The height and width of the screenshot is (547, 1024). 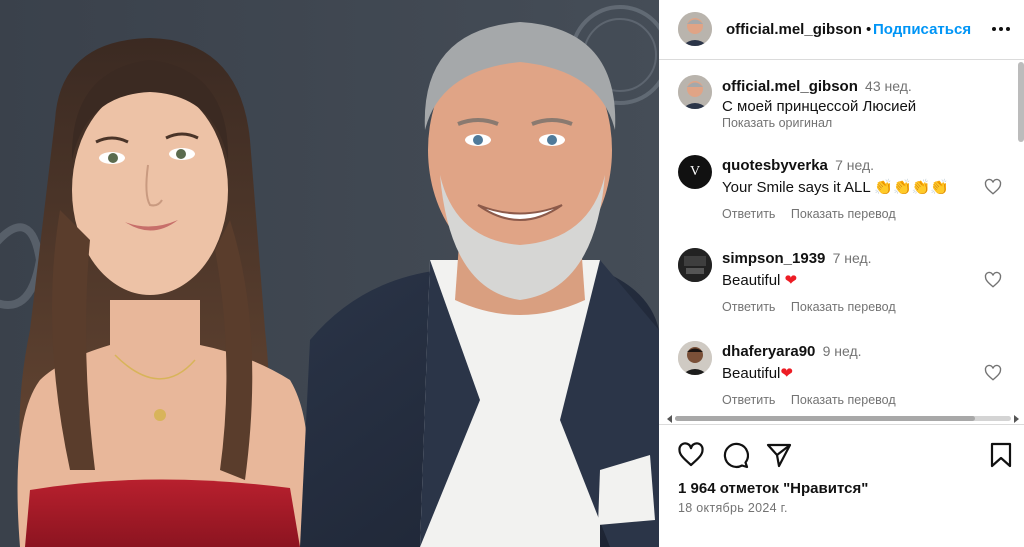 I want to click on clap-emoji: 👏👏👏👏, so click(x=912, y=187).